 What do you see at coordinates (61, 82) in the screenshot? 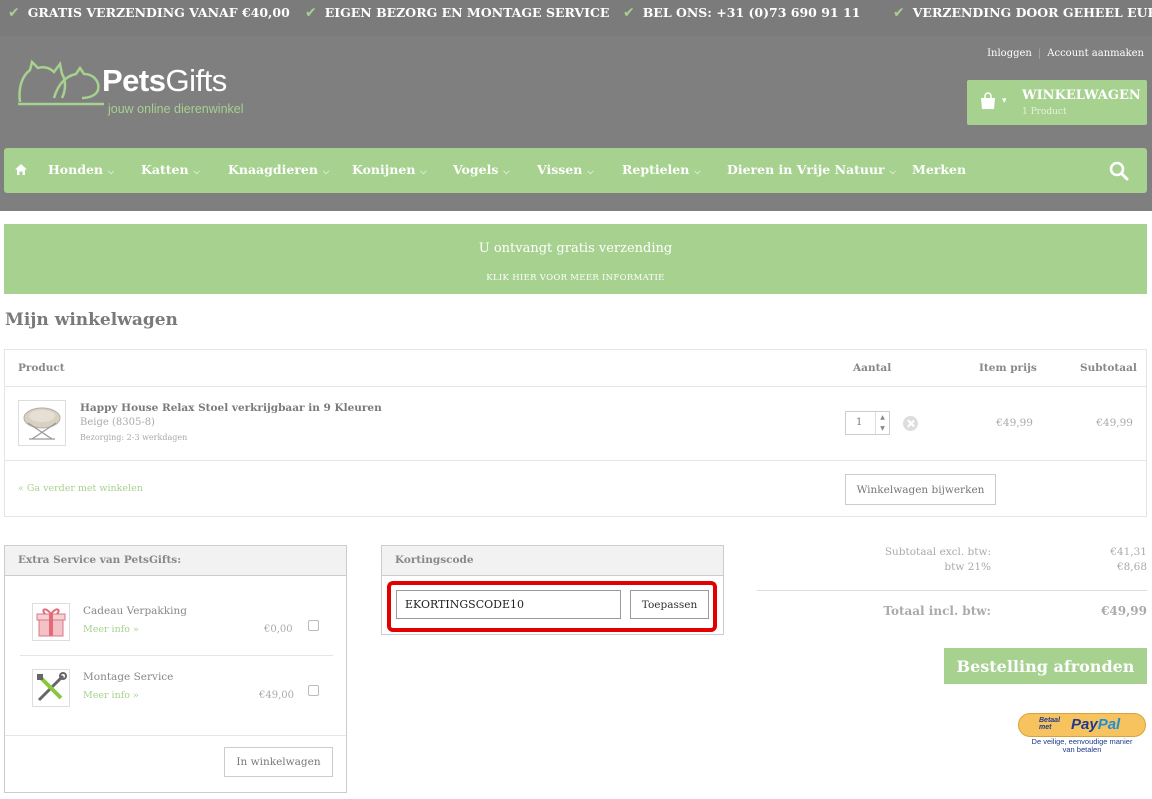
I see `pets-logo-icon` at bounding box center [61, 82].